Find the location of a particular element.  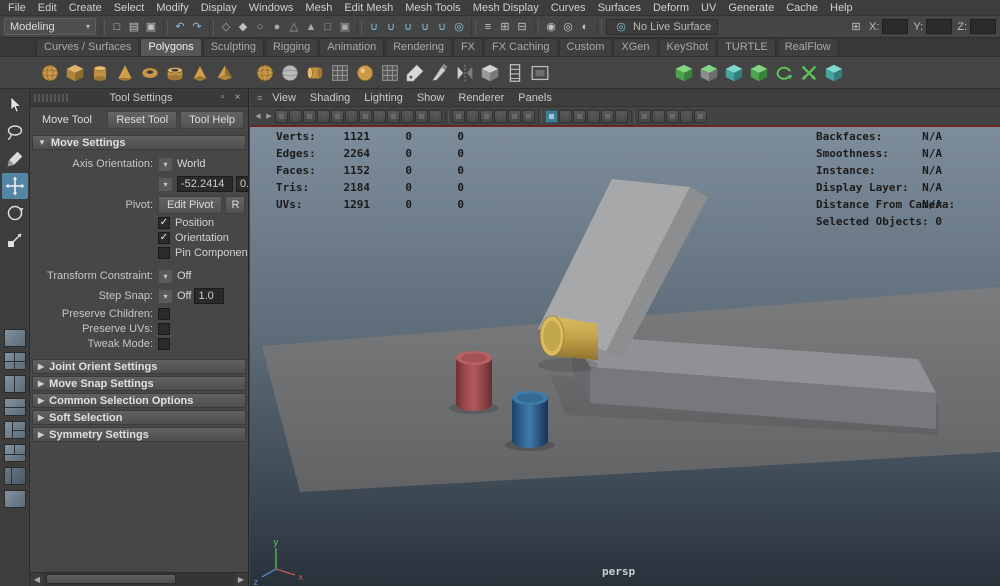

layout-three-left-button is located at coordinates (14, 430).